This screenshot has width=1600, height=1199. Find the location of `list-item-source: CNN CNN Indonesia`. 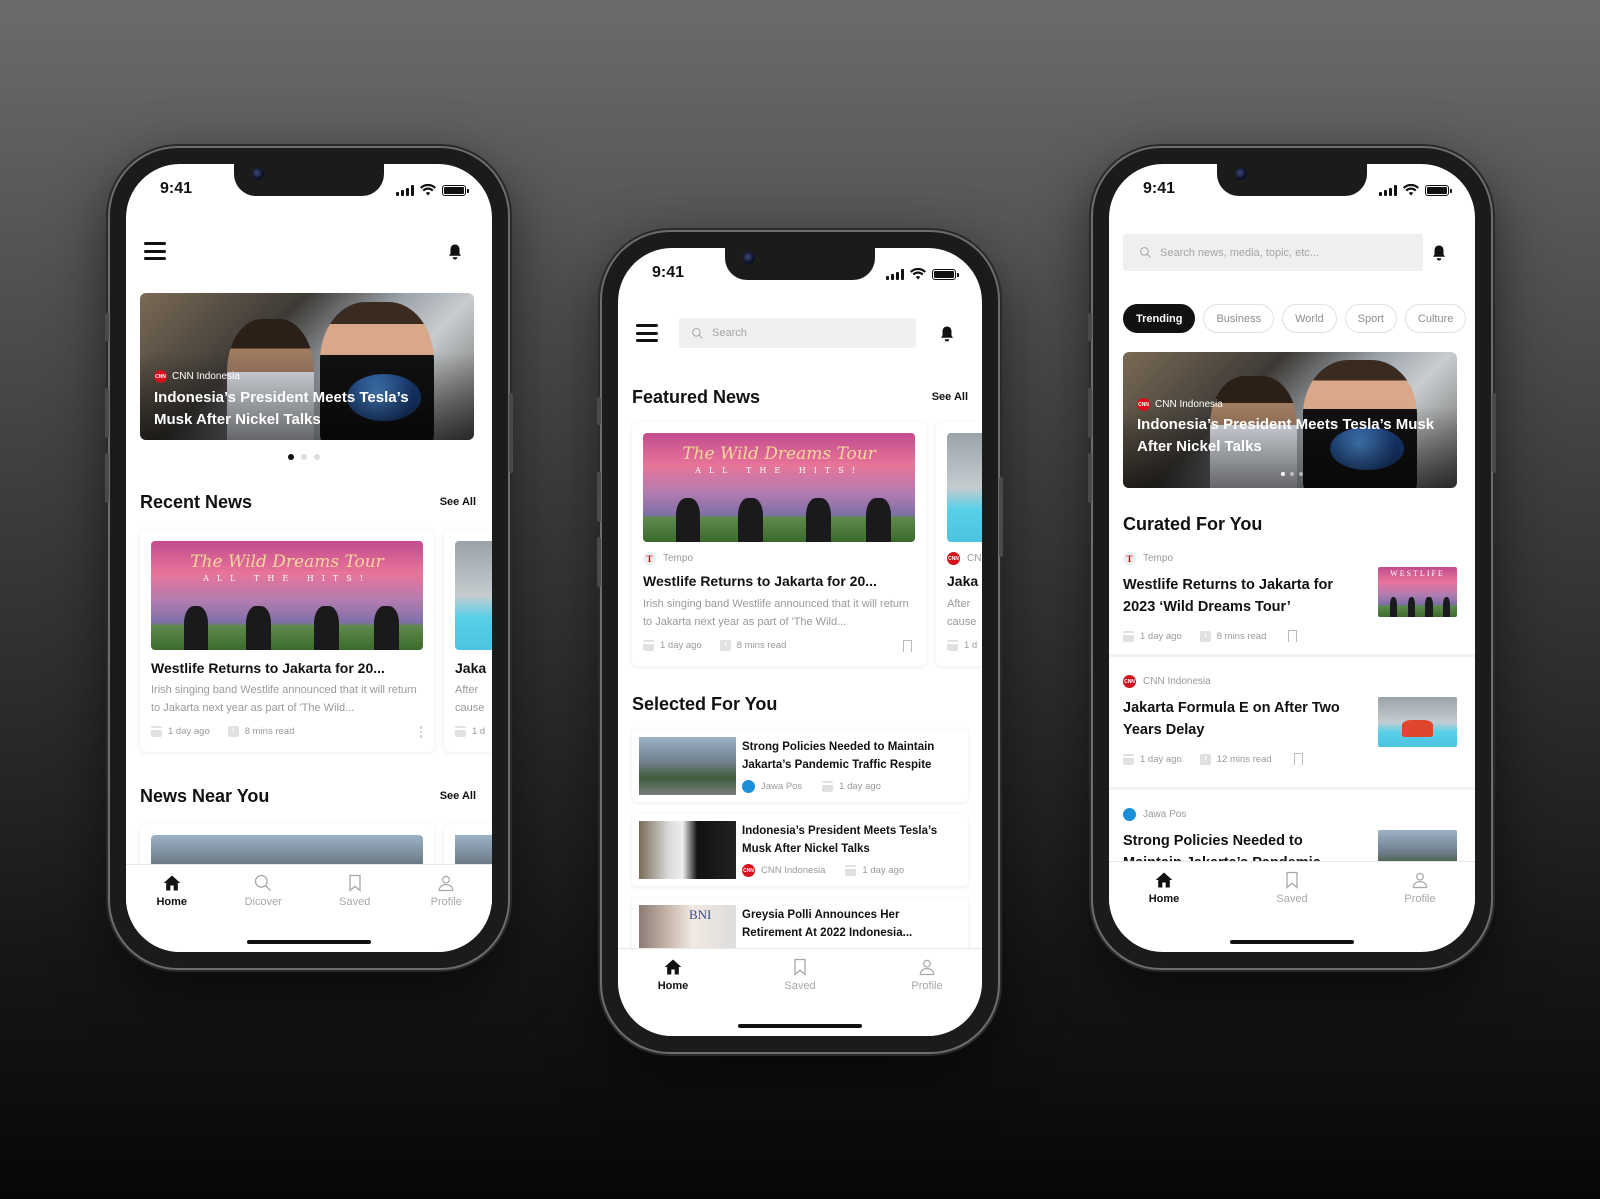

list-item-source: CNN CNN Indonesia is located at coordinates (1167, 681).